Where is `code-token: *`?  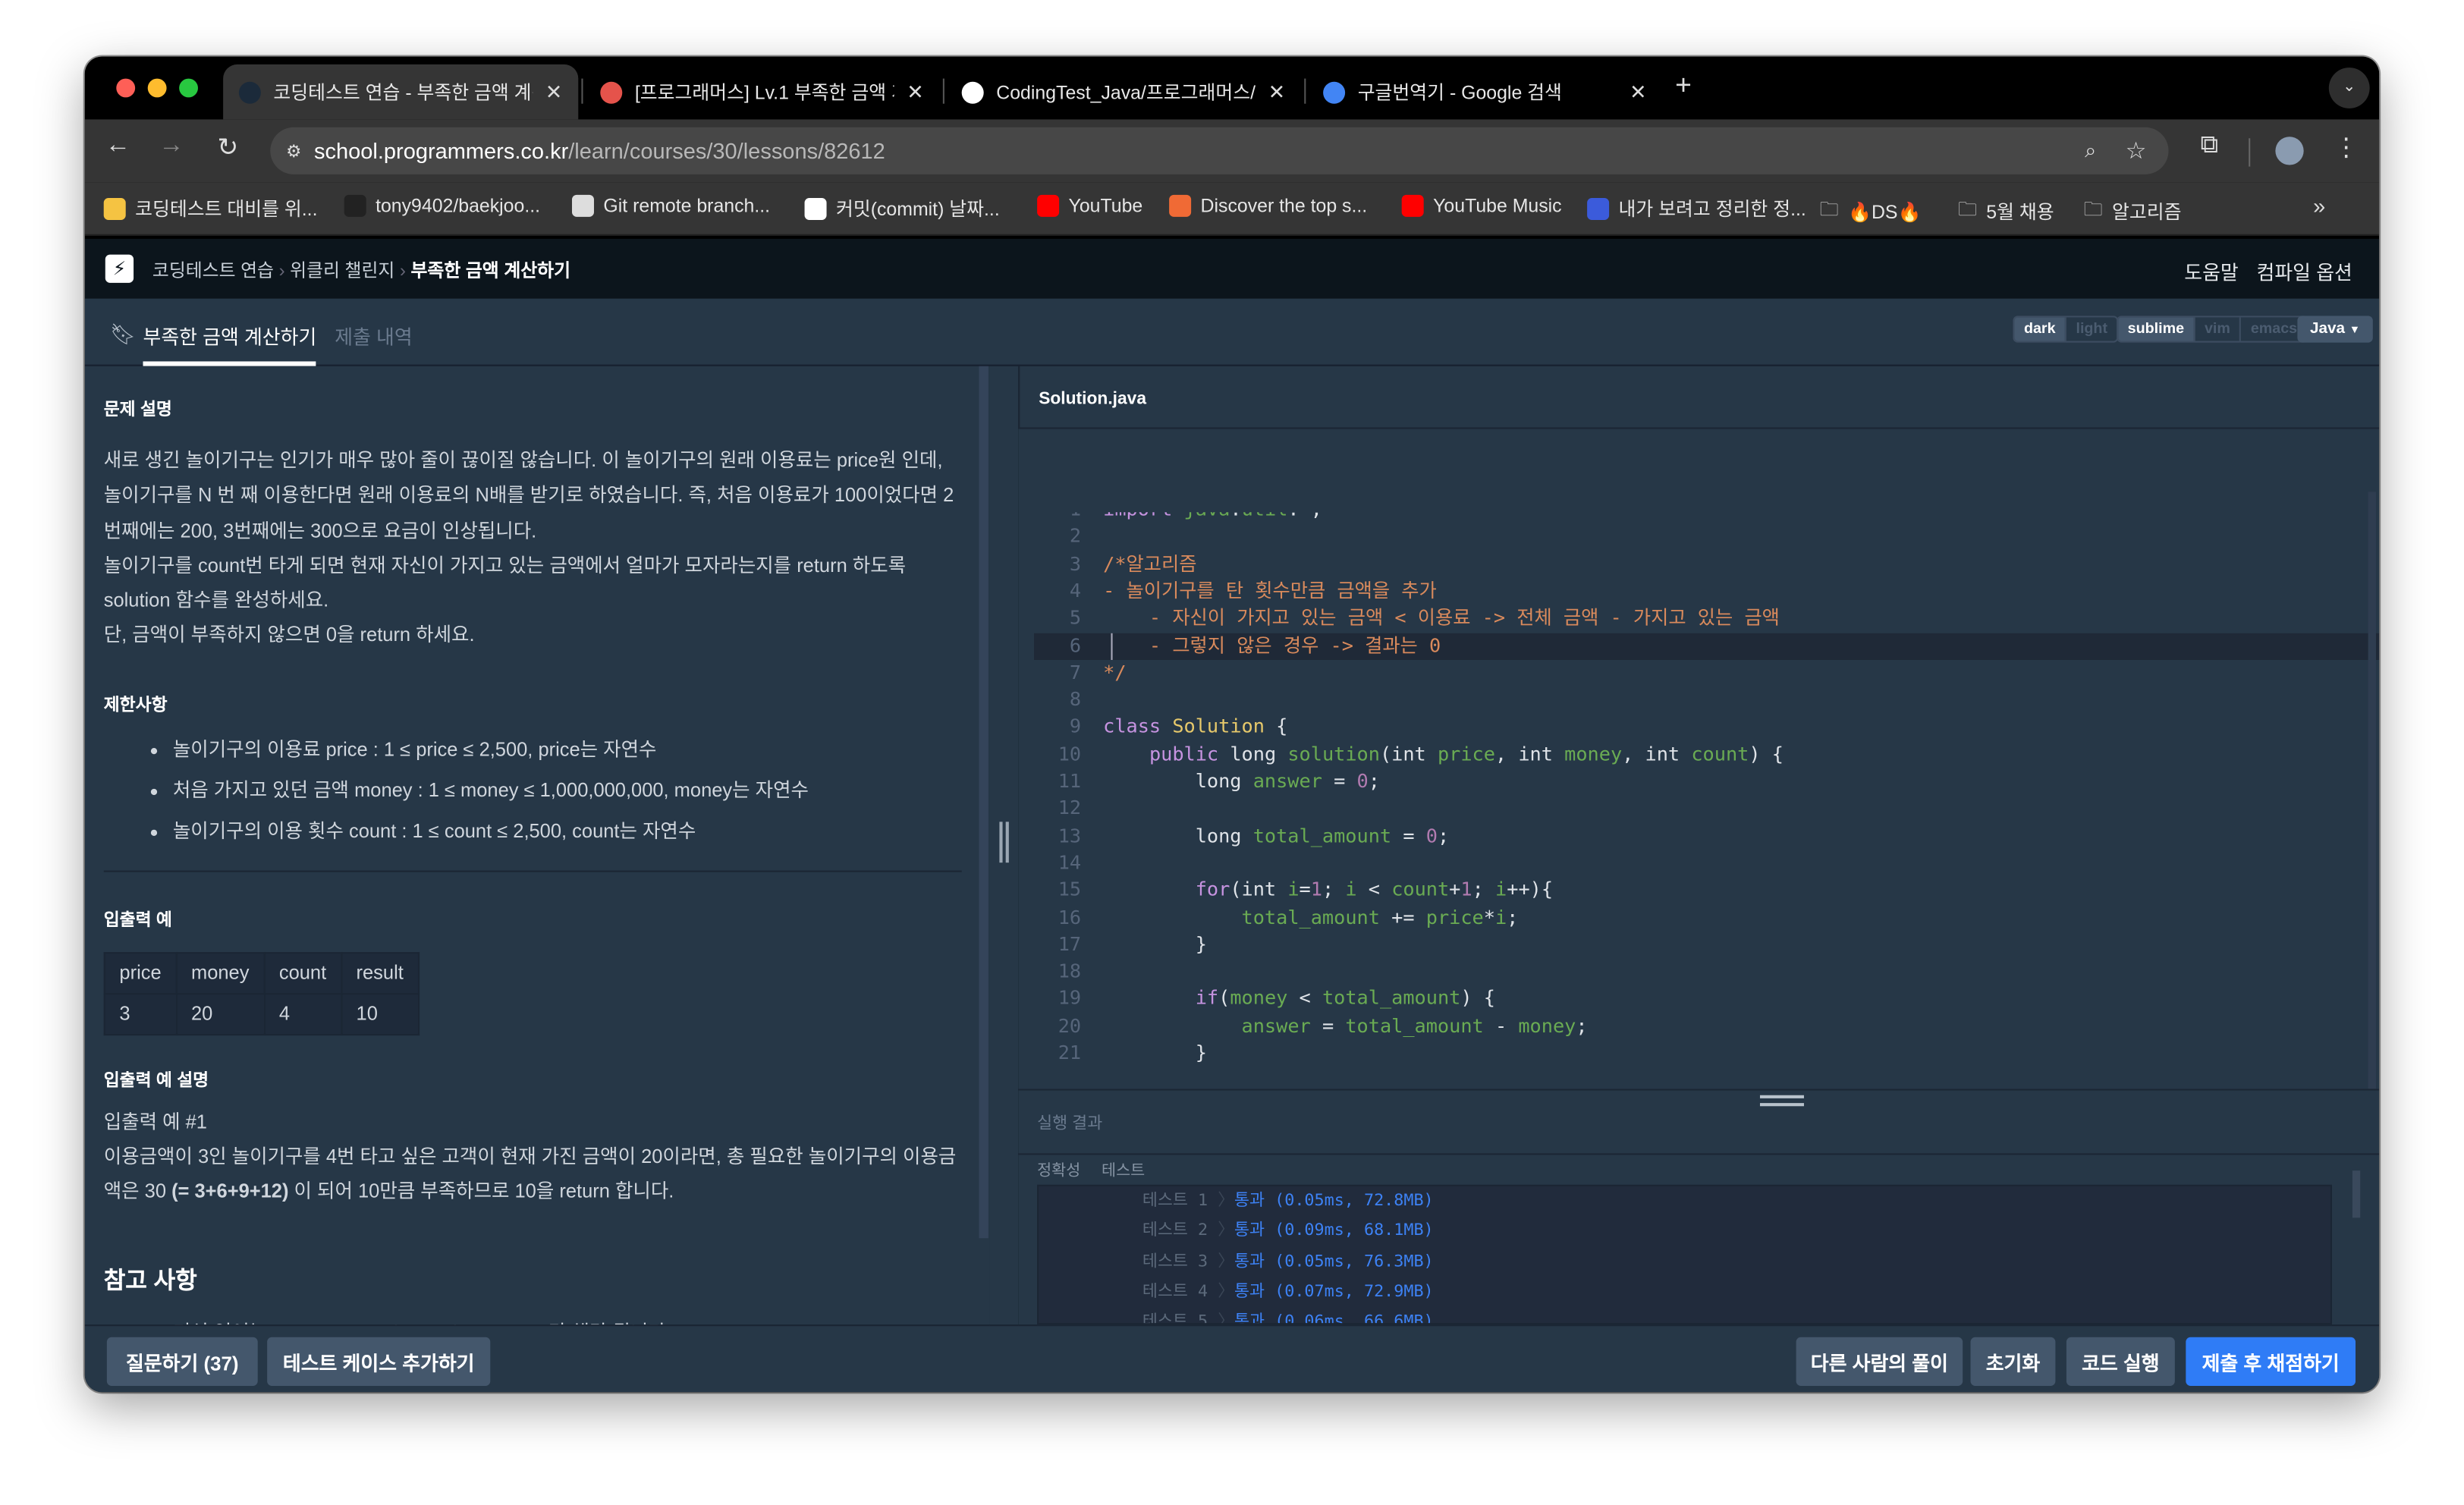
code-token: * is located at coordinates (1489, 917).